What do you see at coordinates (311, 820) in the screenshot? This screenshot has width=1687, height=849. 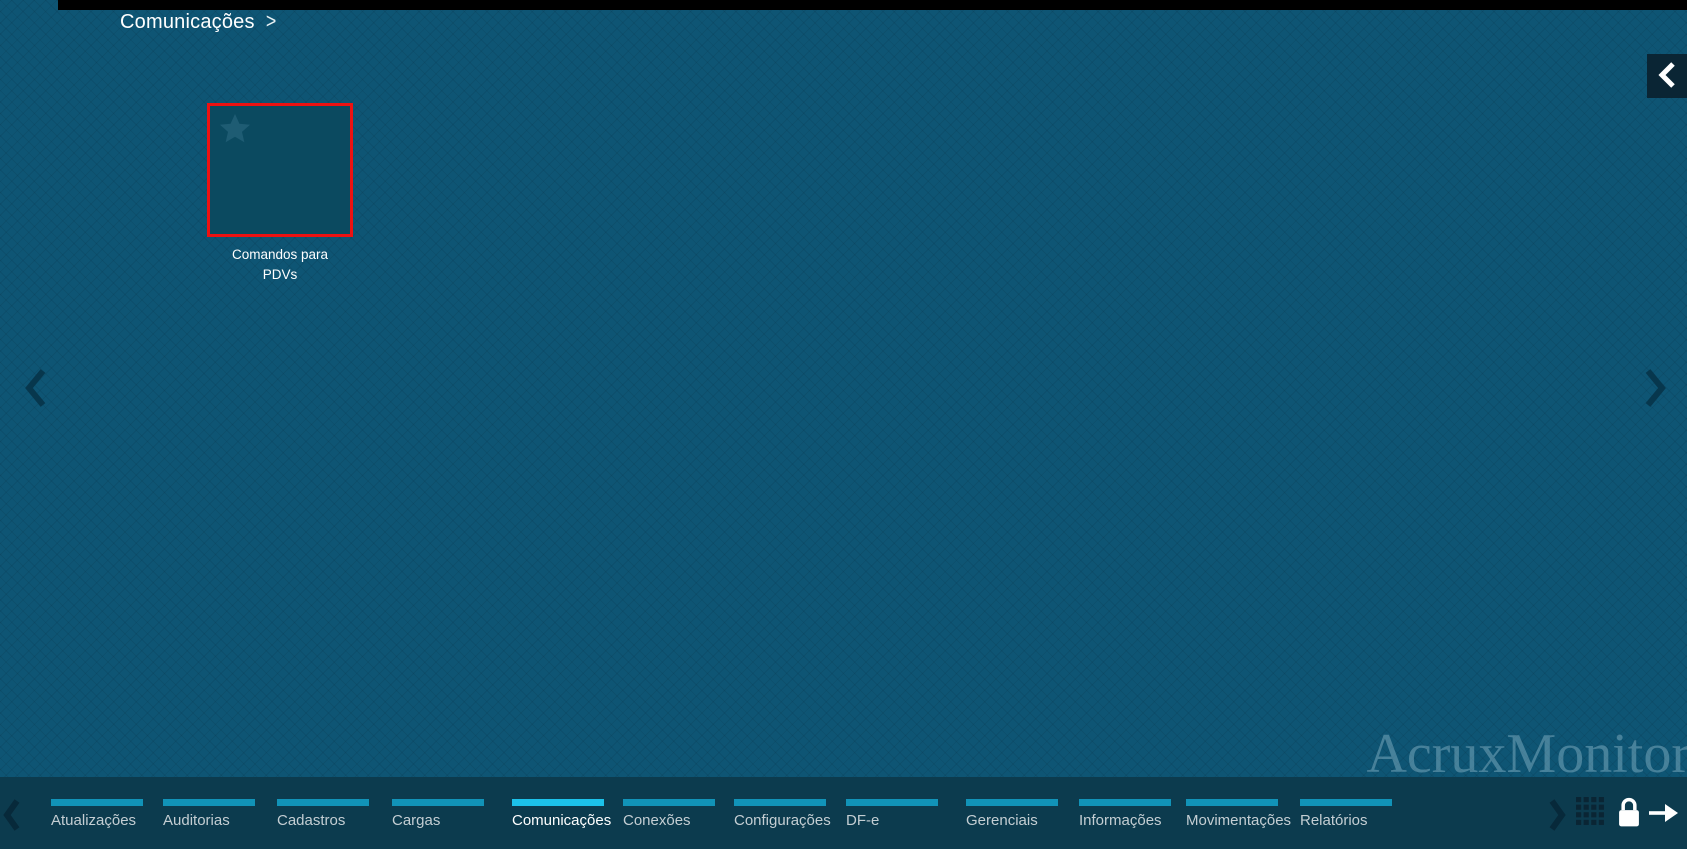 I see `menu-item-label: Cadastros` at bounding box center [311, 820].